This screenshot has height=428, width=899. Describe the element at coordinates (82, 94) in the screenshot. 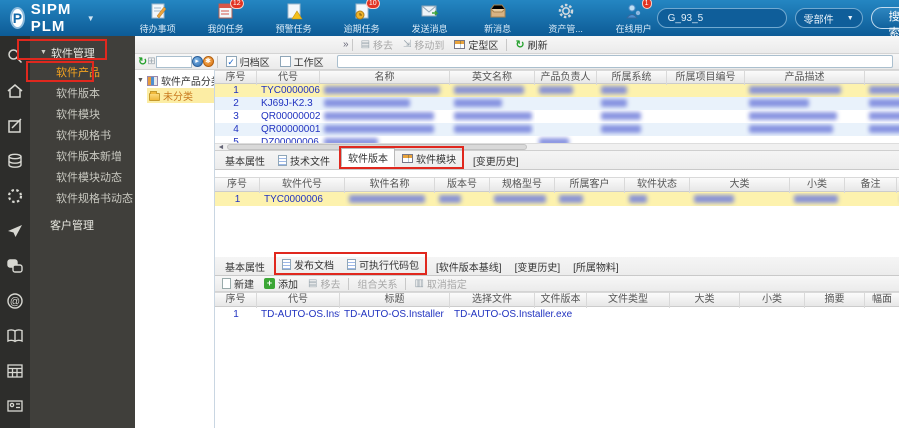

I see `sidebar-item-software-version: 软件版本` at that location.